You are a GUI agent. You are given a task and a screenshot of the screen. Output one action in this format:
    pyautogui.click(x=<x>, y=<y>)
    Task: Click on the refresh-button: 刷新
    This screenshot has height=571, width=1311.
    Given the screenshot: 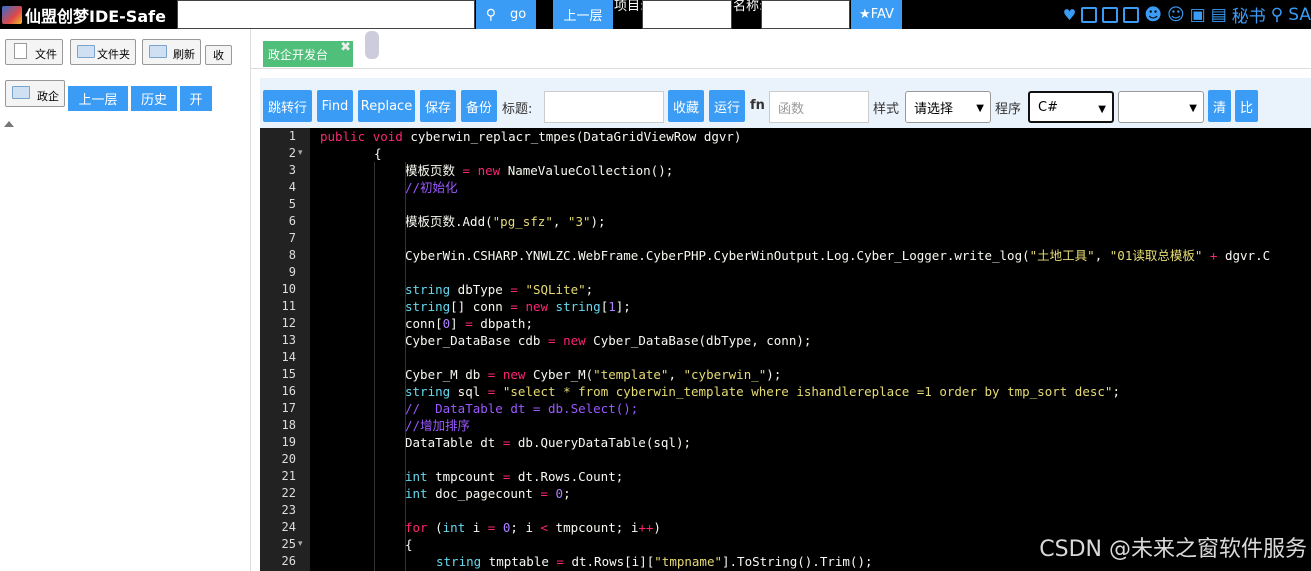 What is the action you would take?
    pyautogui.click(x=171, y=52)
    